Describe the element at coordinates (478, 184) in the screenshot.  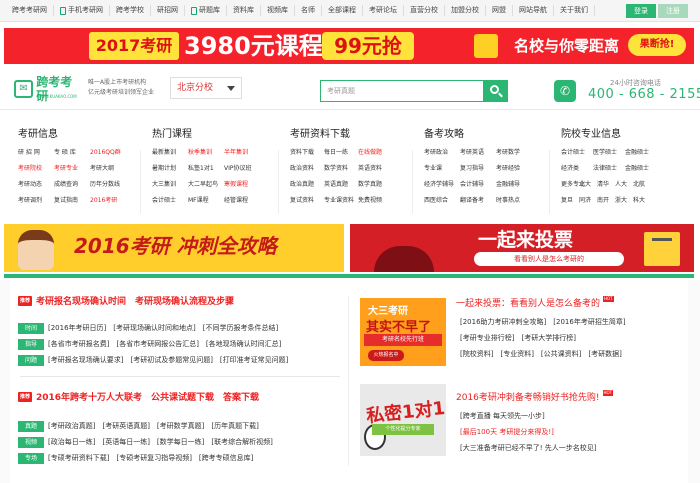
I see `link-item: 会计辅导` at that location.